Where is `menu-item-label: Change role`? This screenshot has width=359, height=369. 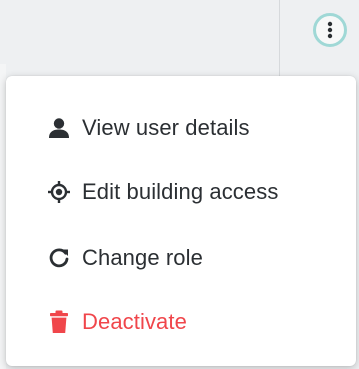
menu-item-label: Change role is located at coordinates (142, 257).